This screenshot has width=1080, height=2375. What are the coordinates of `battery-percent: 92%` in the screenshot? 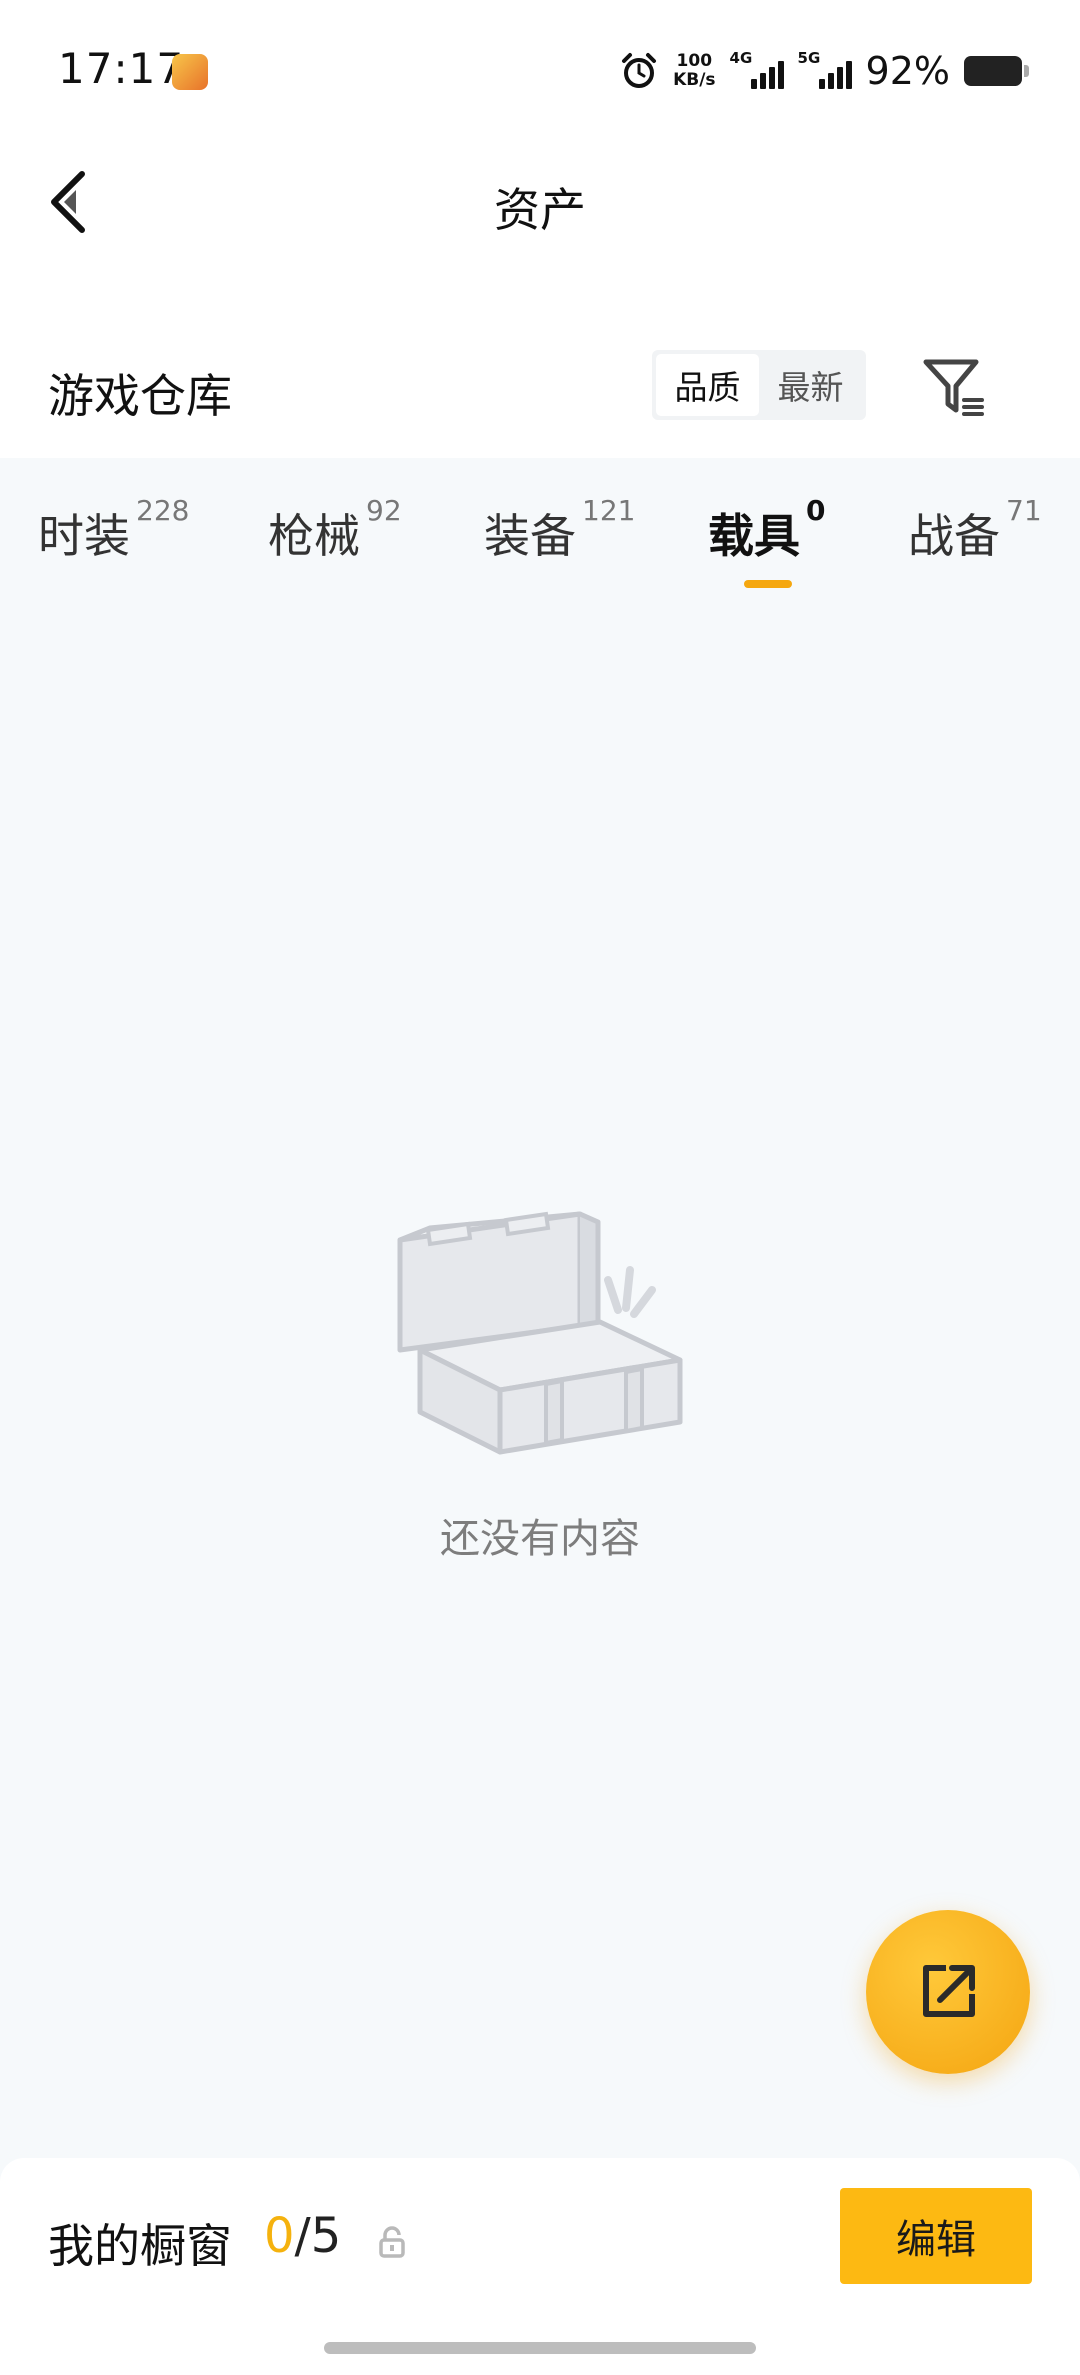 It's located at (907, 71).